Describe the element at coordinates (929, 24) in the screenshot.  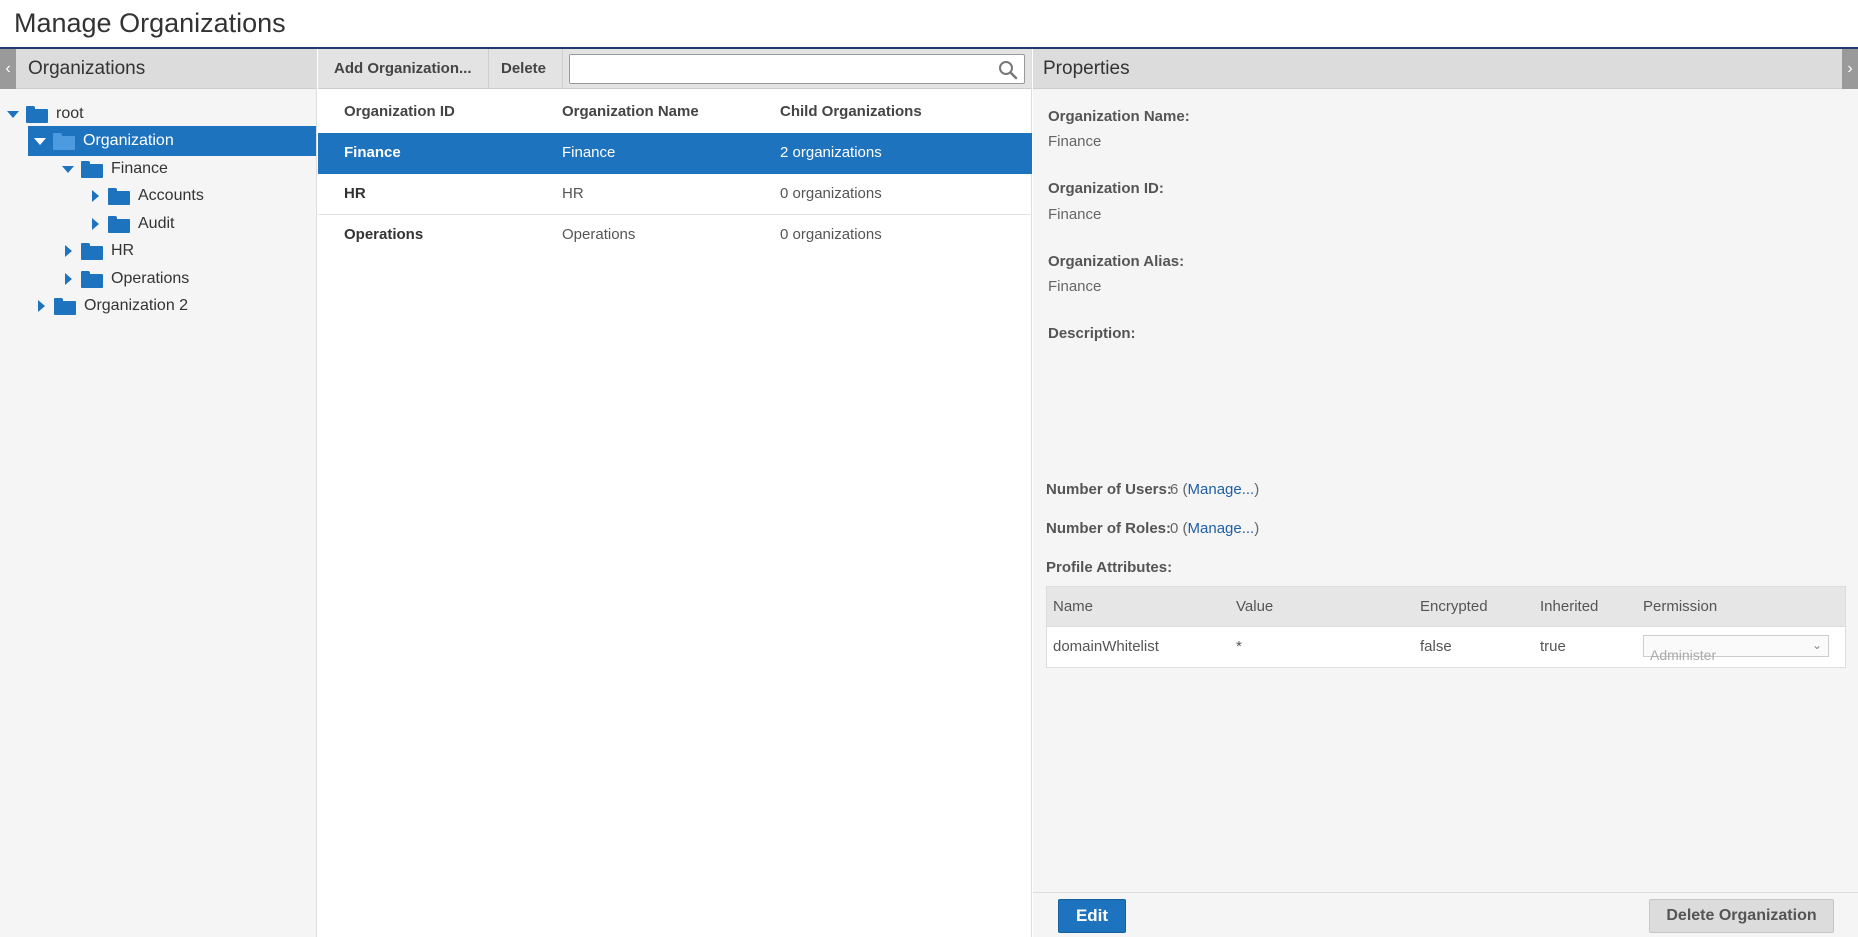
I see `title-bar: Manage Organizations` at that location.